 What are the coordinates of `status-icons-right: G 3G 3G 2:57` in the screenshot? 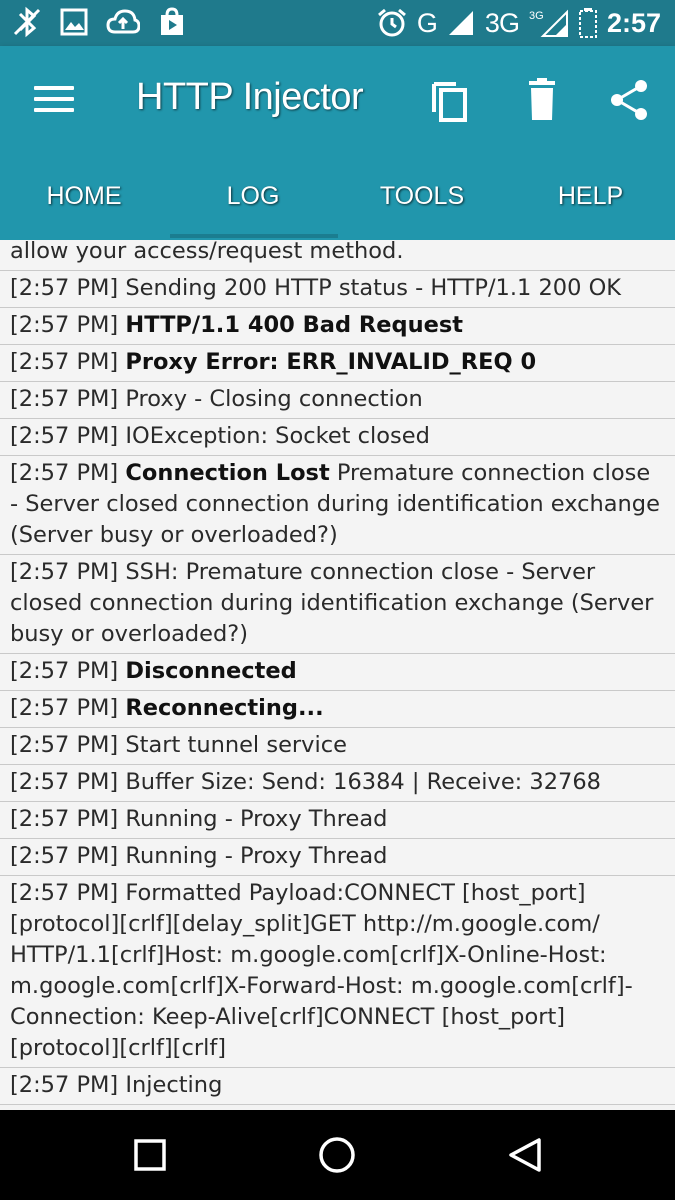 It's located at (519, 23).